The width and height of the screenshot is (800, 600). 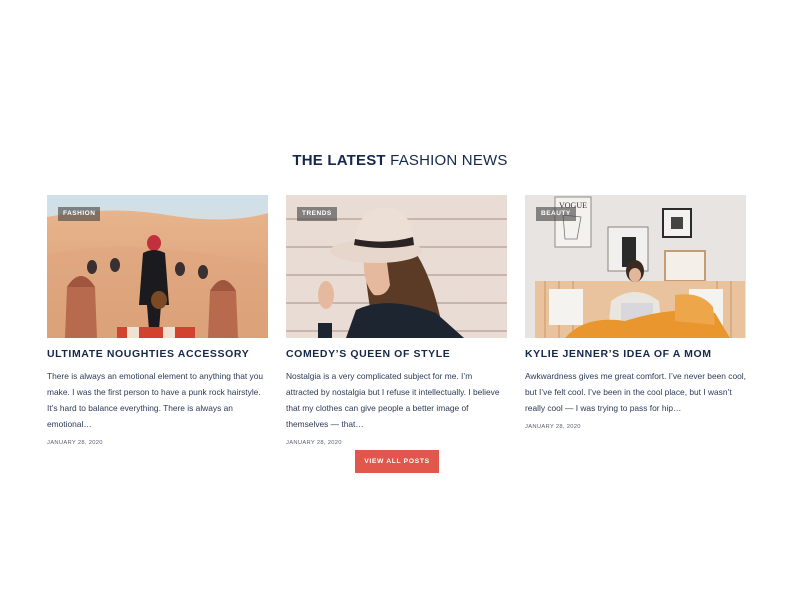 I want to click on category-badge: TRENDS, so click(x=317, y=214).